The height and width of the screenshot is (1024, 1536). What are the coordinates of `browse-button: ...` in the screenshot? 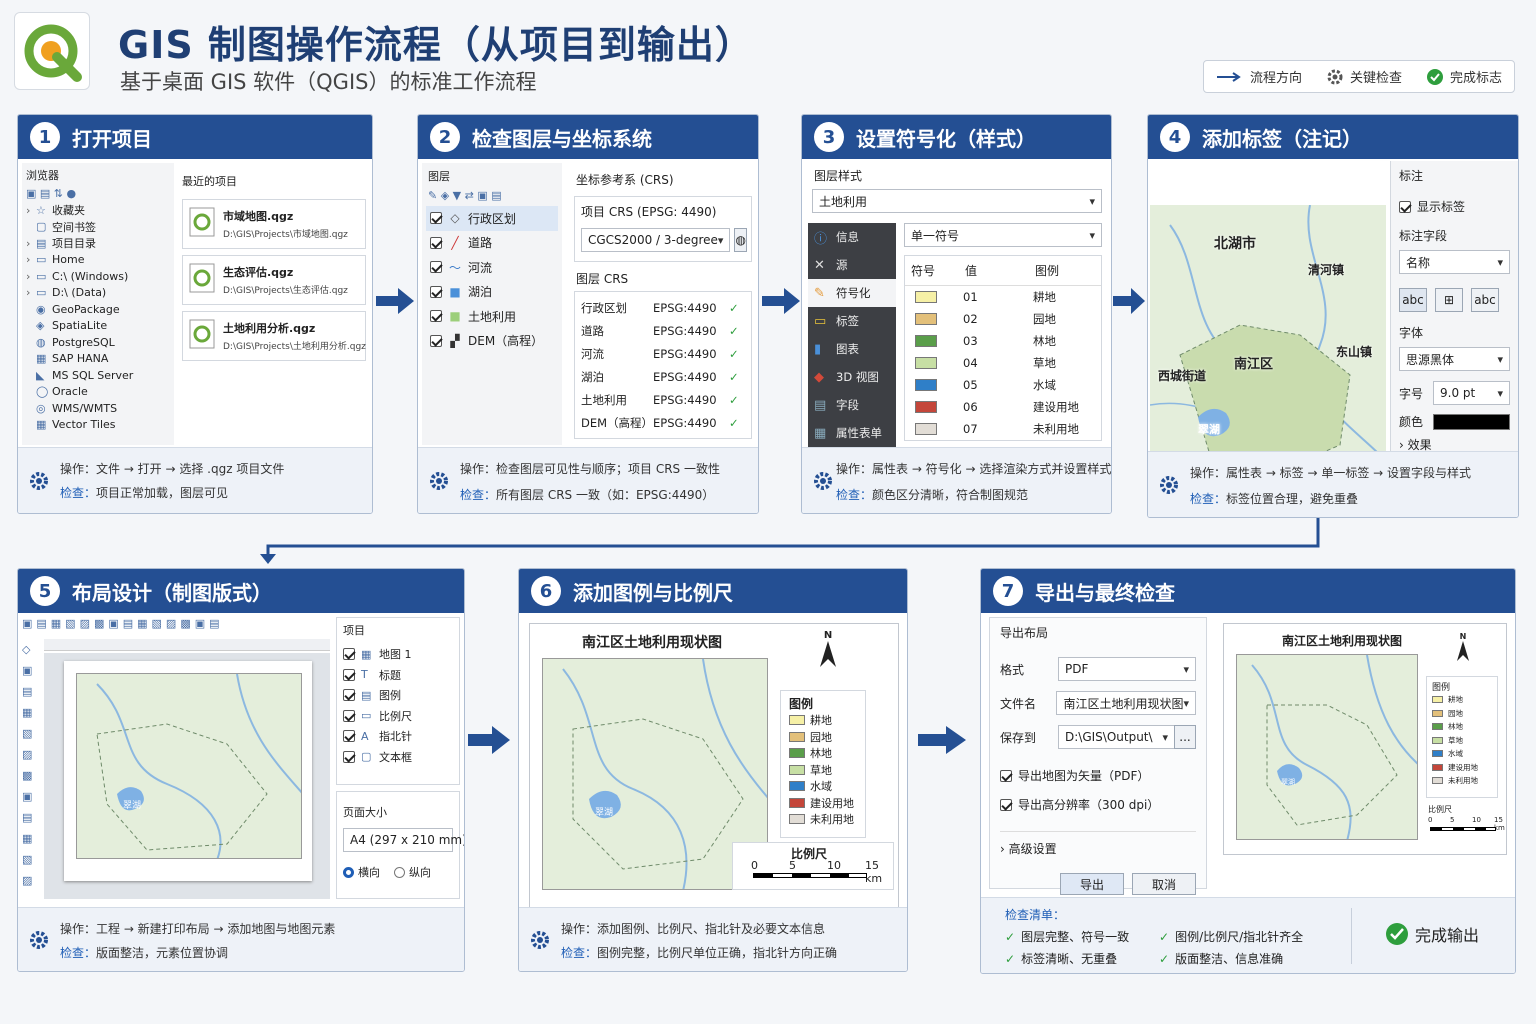 It's located at (1185, 737).